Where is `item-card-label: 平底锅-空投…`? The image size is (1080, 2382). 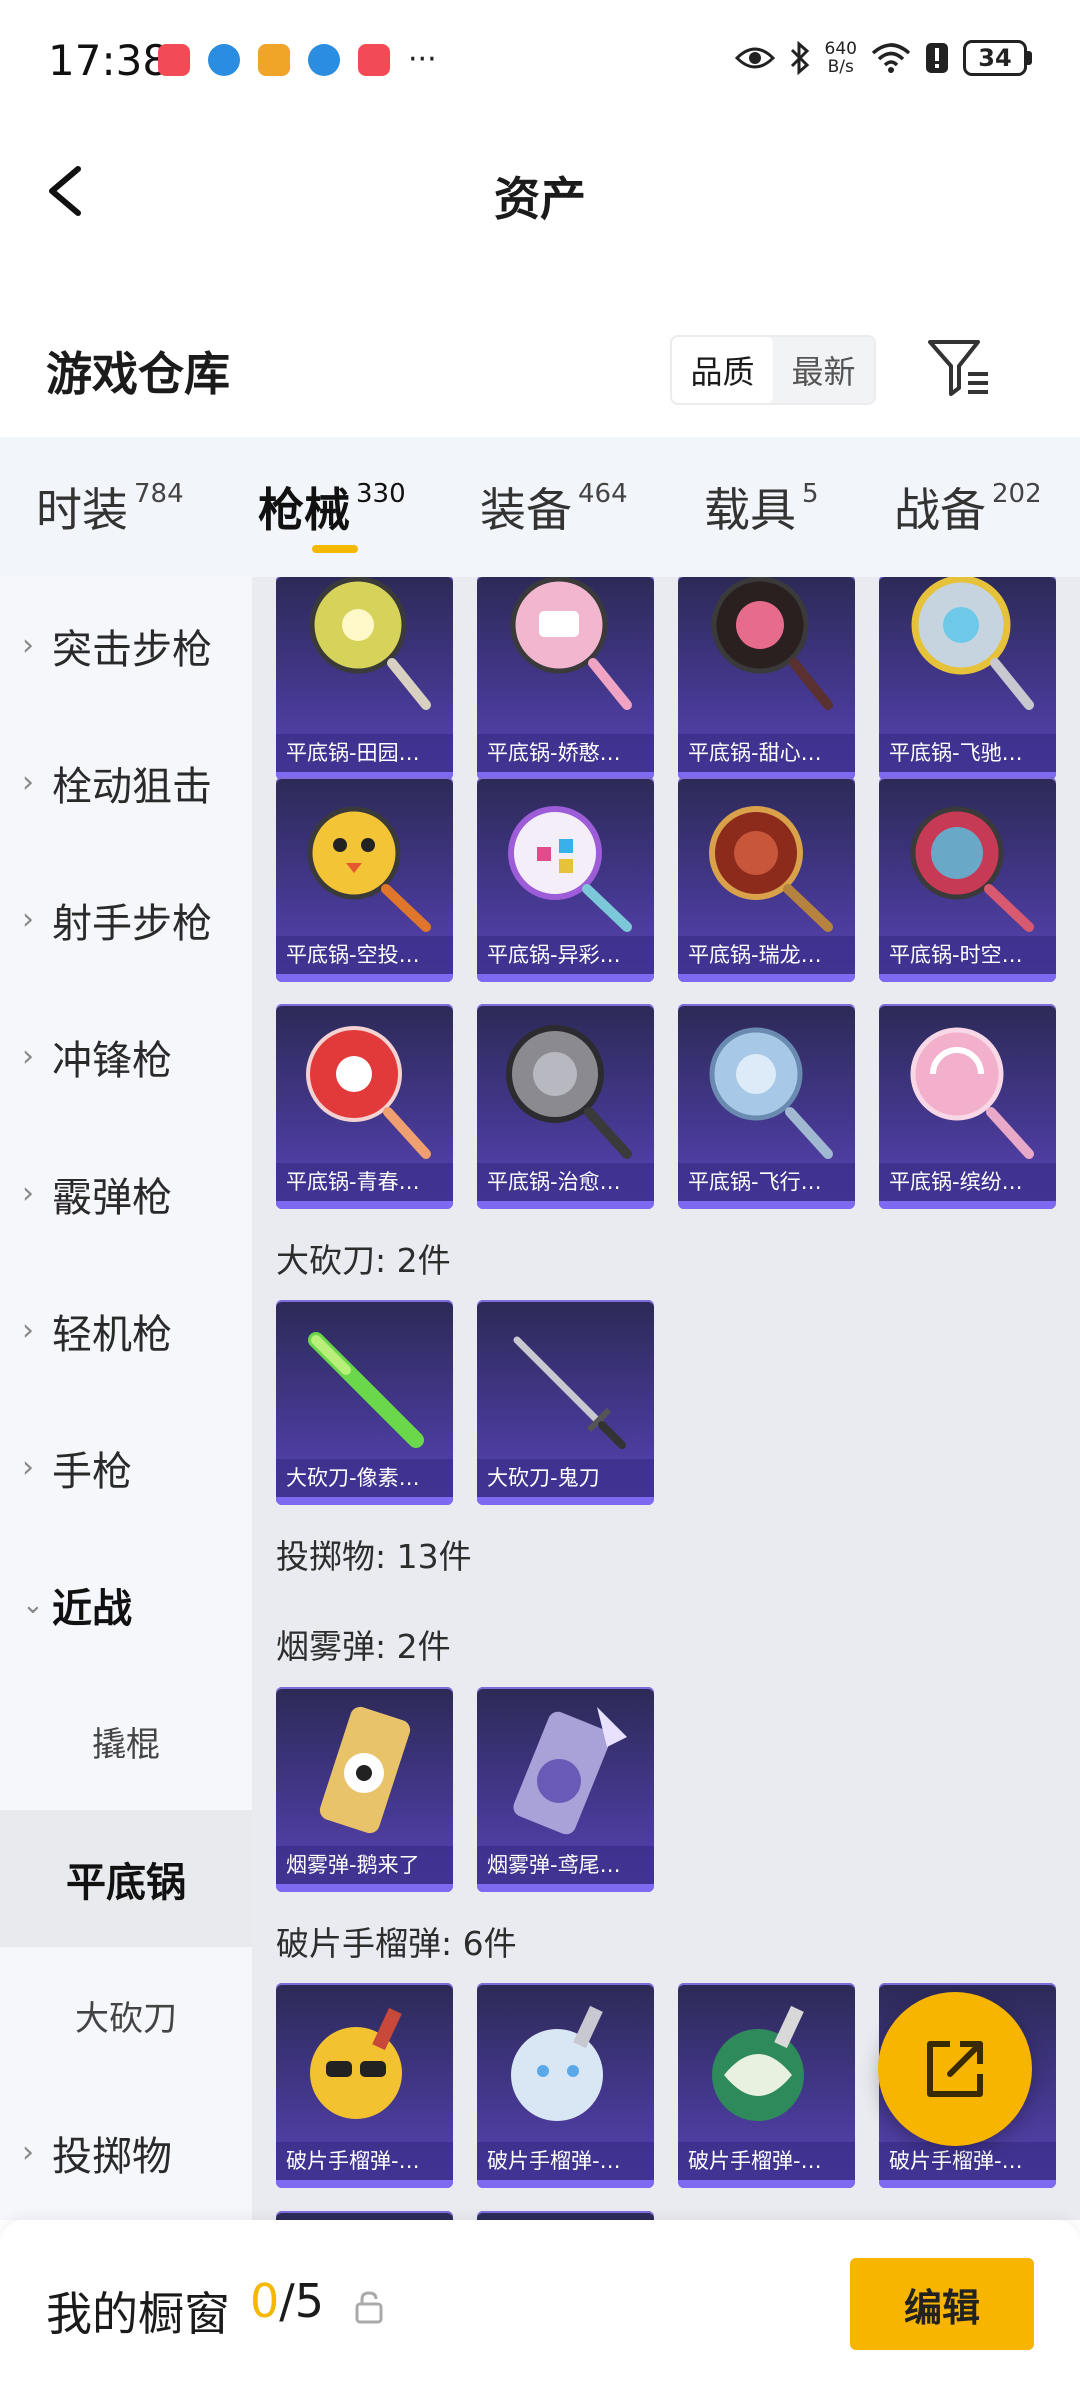
item-card-label: 平底锅-空投… is located at coordinates (364, 955).